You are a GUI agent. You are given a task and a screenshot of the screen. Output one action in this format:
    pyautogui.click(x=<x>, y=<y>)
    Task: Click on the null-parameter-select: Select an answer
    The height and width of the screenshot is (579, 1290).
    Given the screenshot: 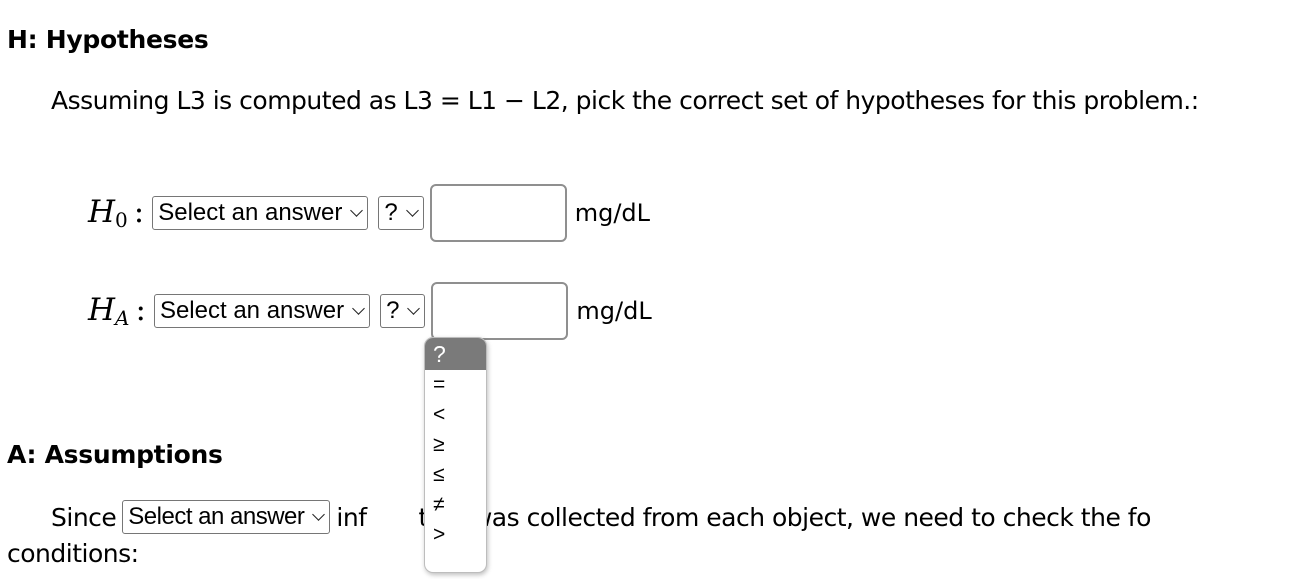 What is the action you would take?
    pyautogui.click(x=260, y=213)
    